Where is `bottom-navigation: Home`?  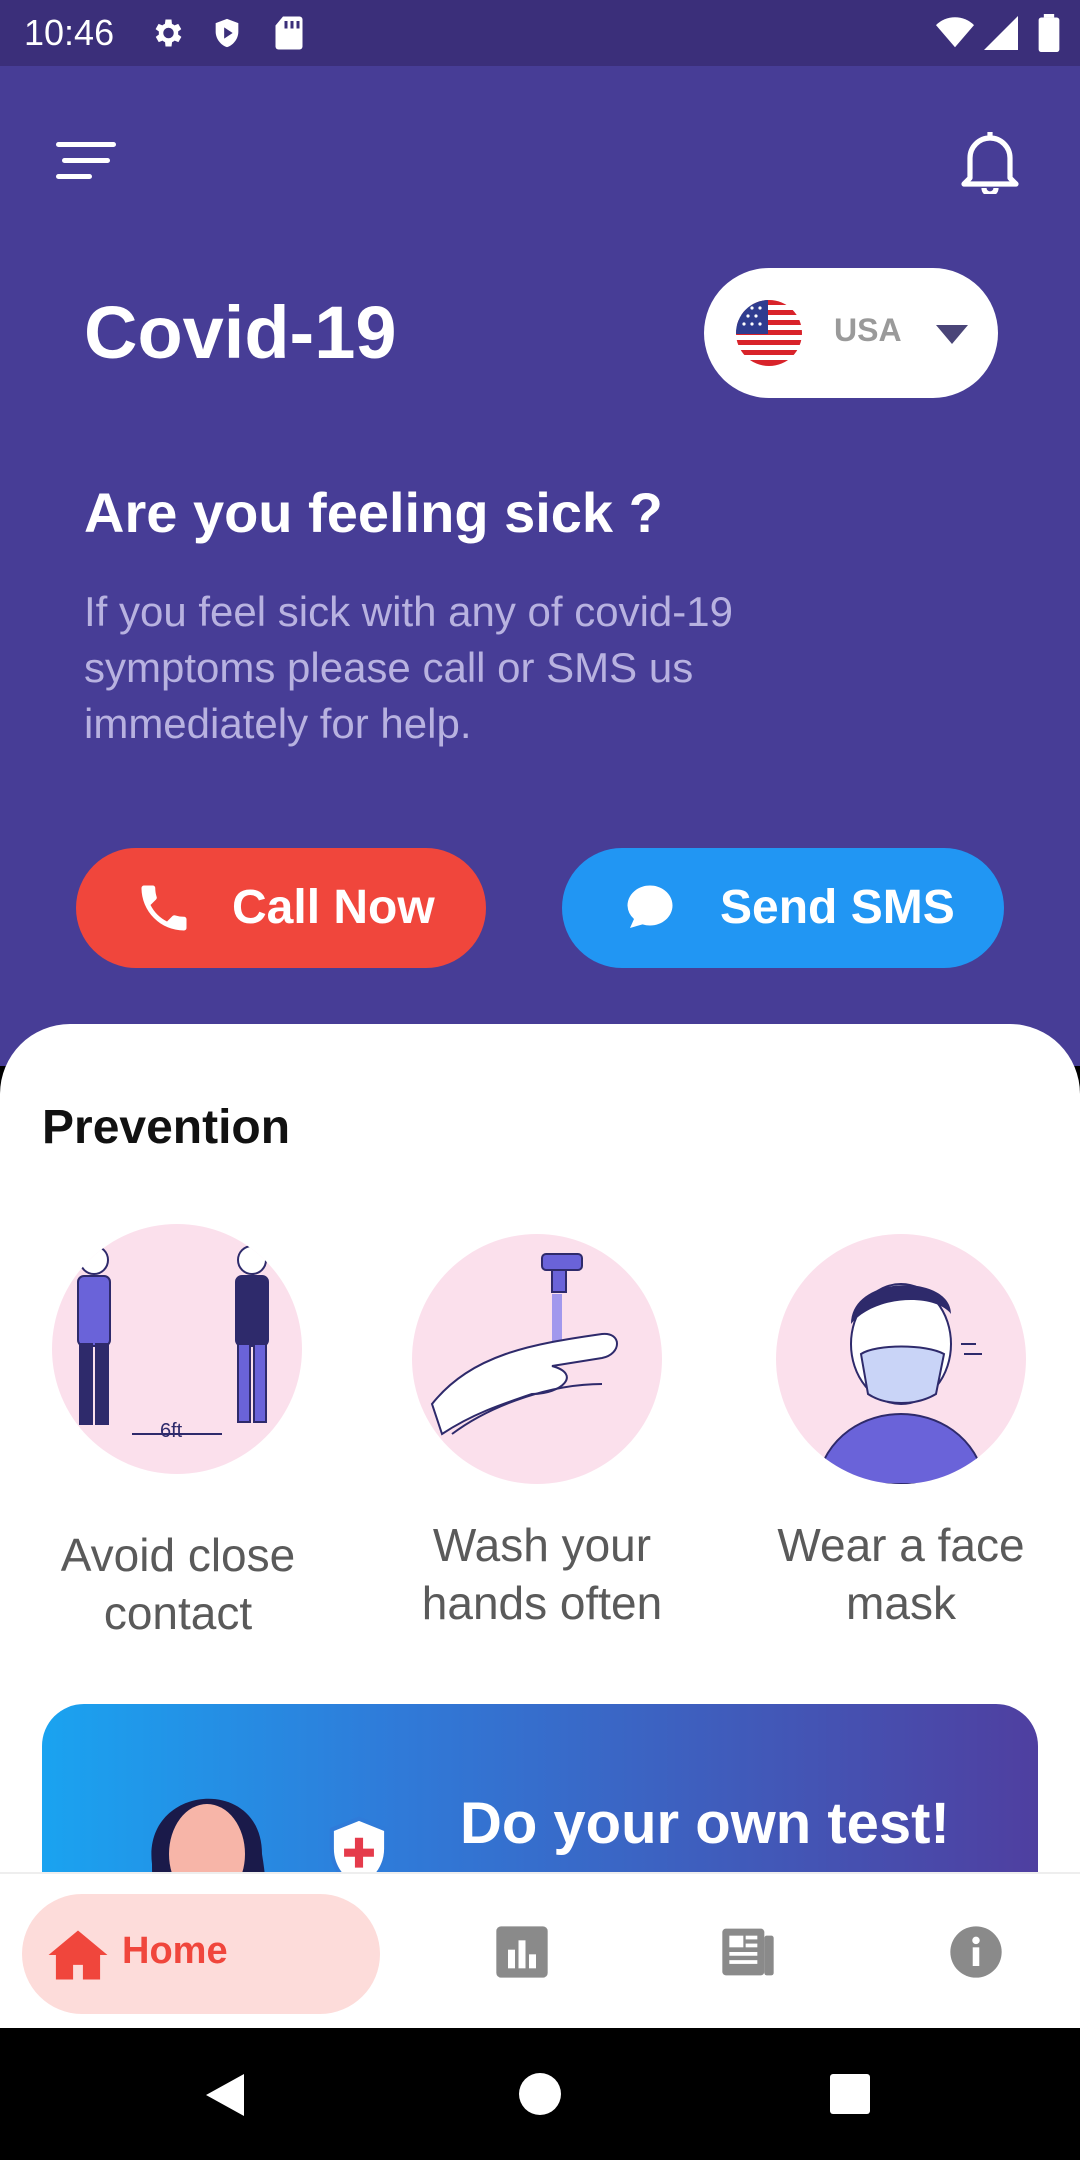 bottom-navigation: Home is located at coordinates (540, 1950).